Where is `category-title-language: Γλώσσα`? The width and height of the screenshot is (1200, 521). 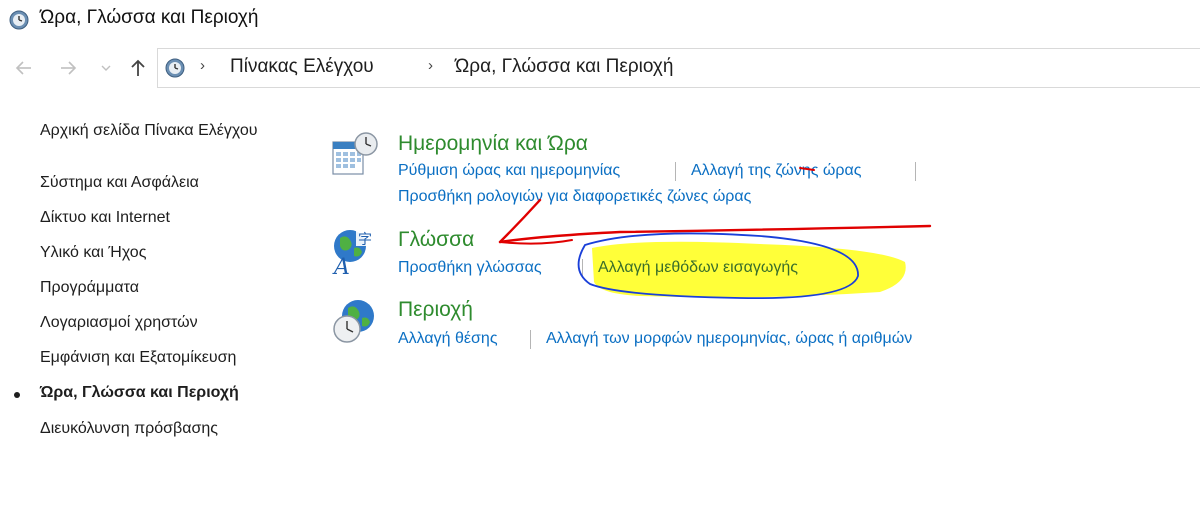 category-title-language: Γλώσσα is located at coordinates (436, 240).